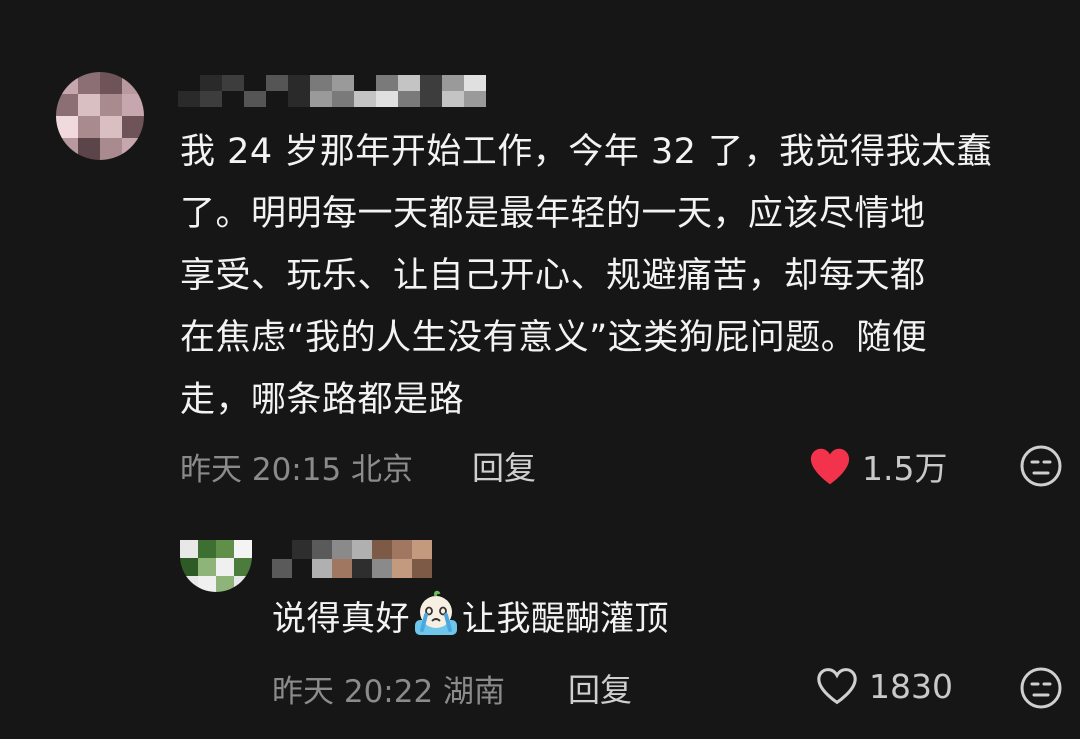 This screenshot has height=739, width=1080. What do you see at coordinates (389, 692) in the screenshot?
I see `reply-timestamp-location: 昨天 20:22 湖南` at bounding box center [389, 692].